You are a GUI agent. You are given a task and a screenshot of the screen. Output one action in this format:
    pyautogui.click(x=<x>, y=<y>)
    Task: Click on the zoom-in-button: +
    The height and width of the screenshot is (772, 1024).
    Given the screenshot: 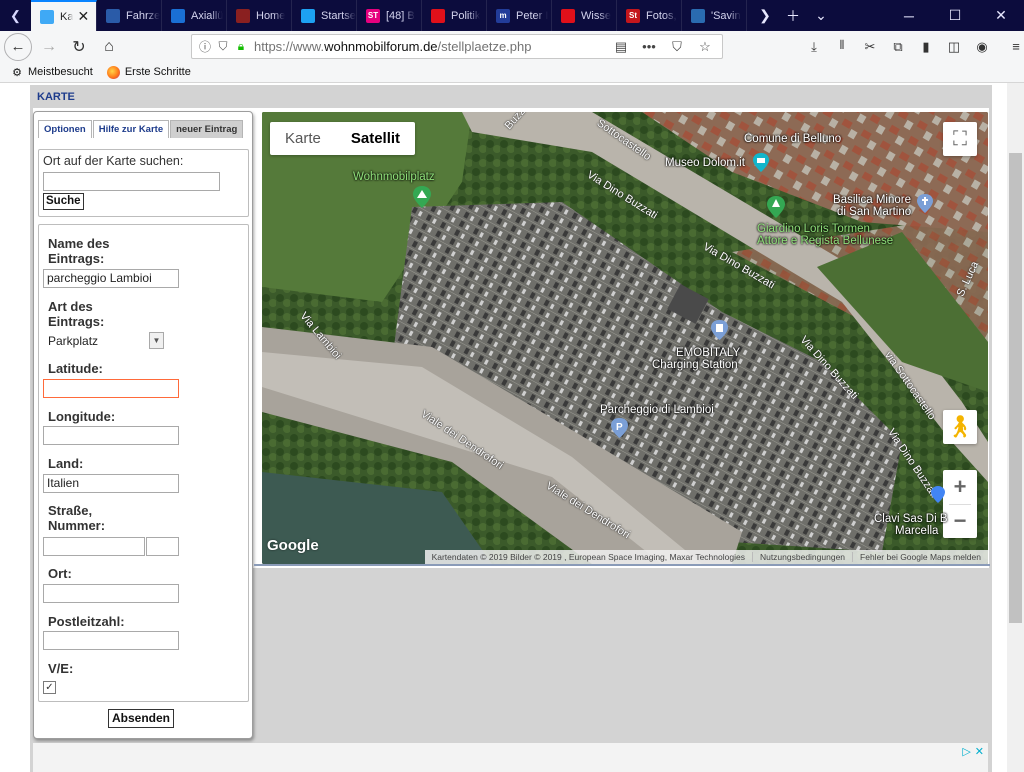 What is the action you would take?
    pyautogui.click(x=960, y=487)
    